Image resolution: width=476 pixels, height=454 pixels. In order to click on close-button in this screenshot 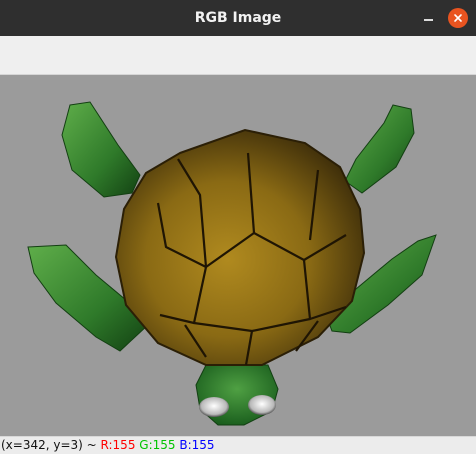, I will do `click(458, 18)`.